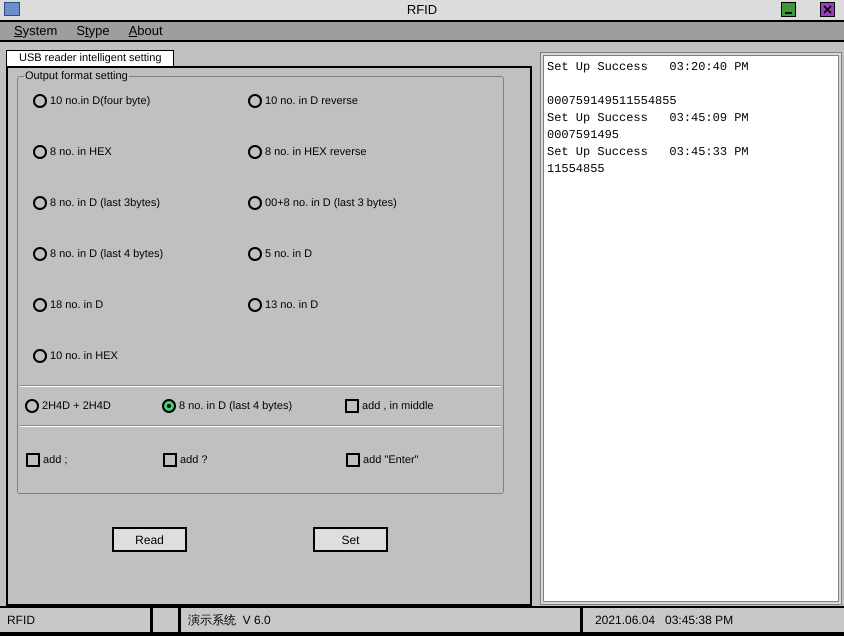  I want to click on status-text: 2021.06.04 03:45:38 PM, so click(713, 620).